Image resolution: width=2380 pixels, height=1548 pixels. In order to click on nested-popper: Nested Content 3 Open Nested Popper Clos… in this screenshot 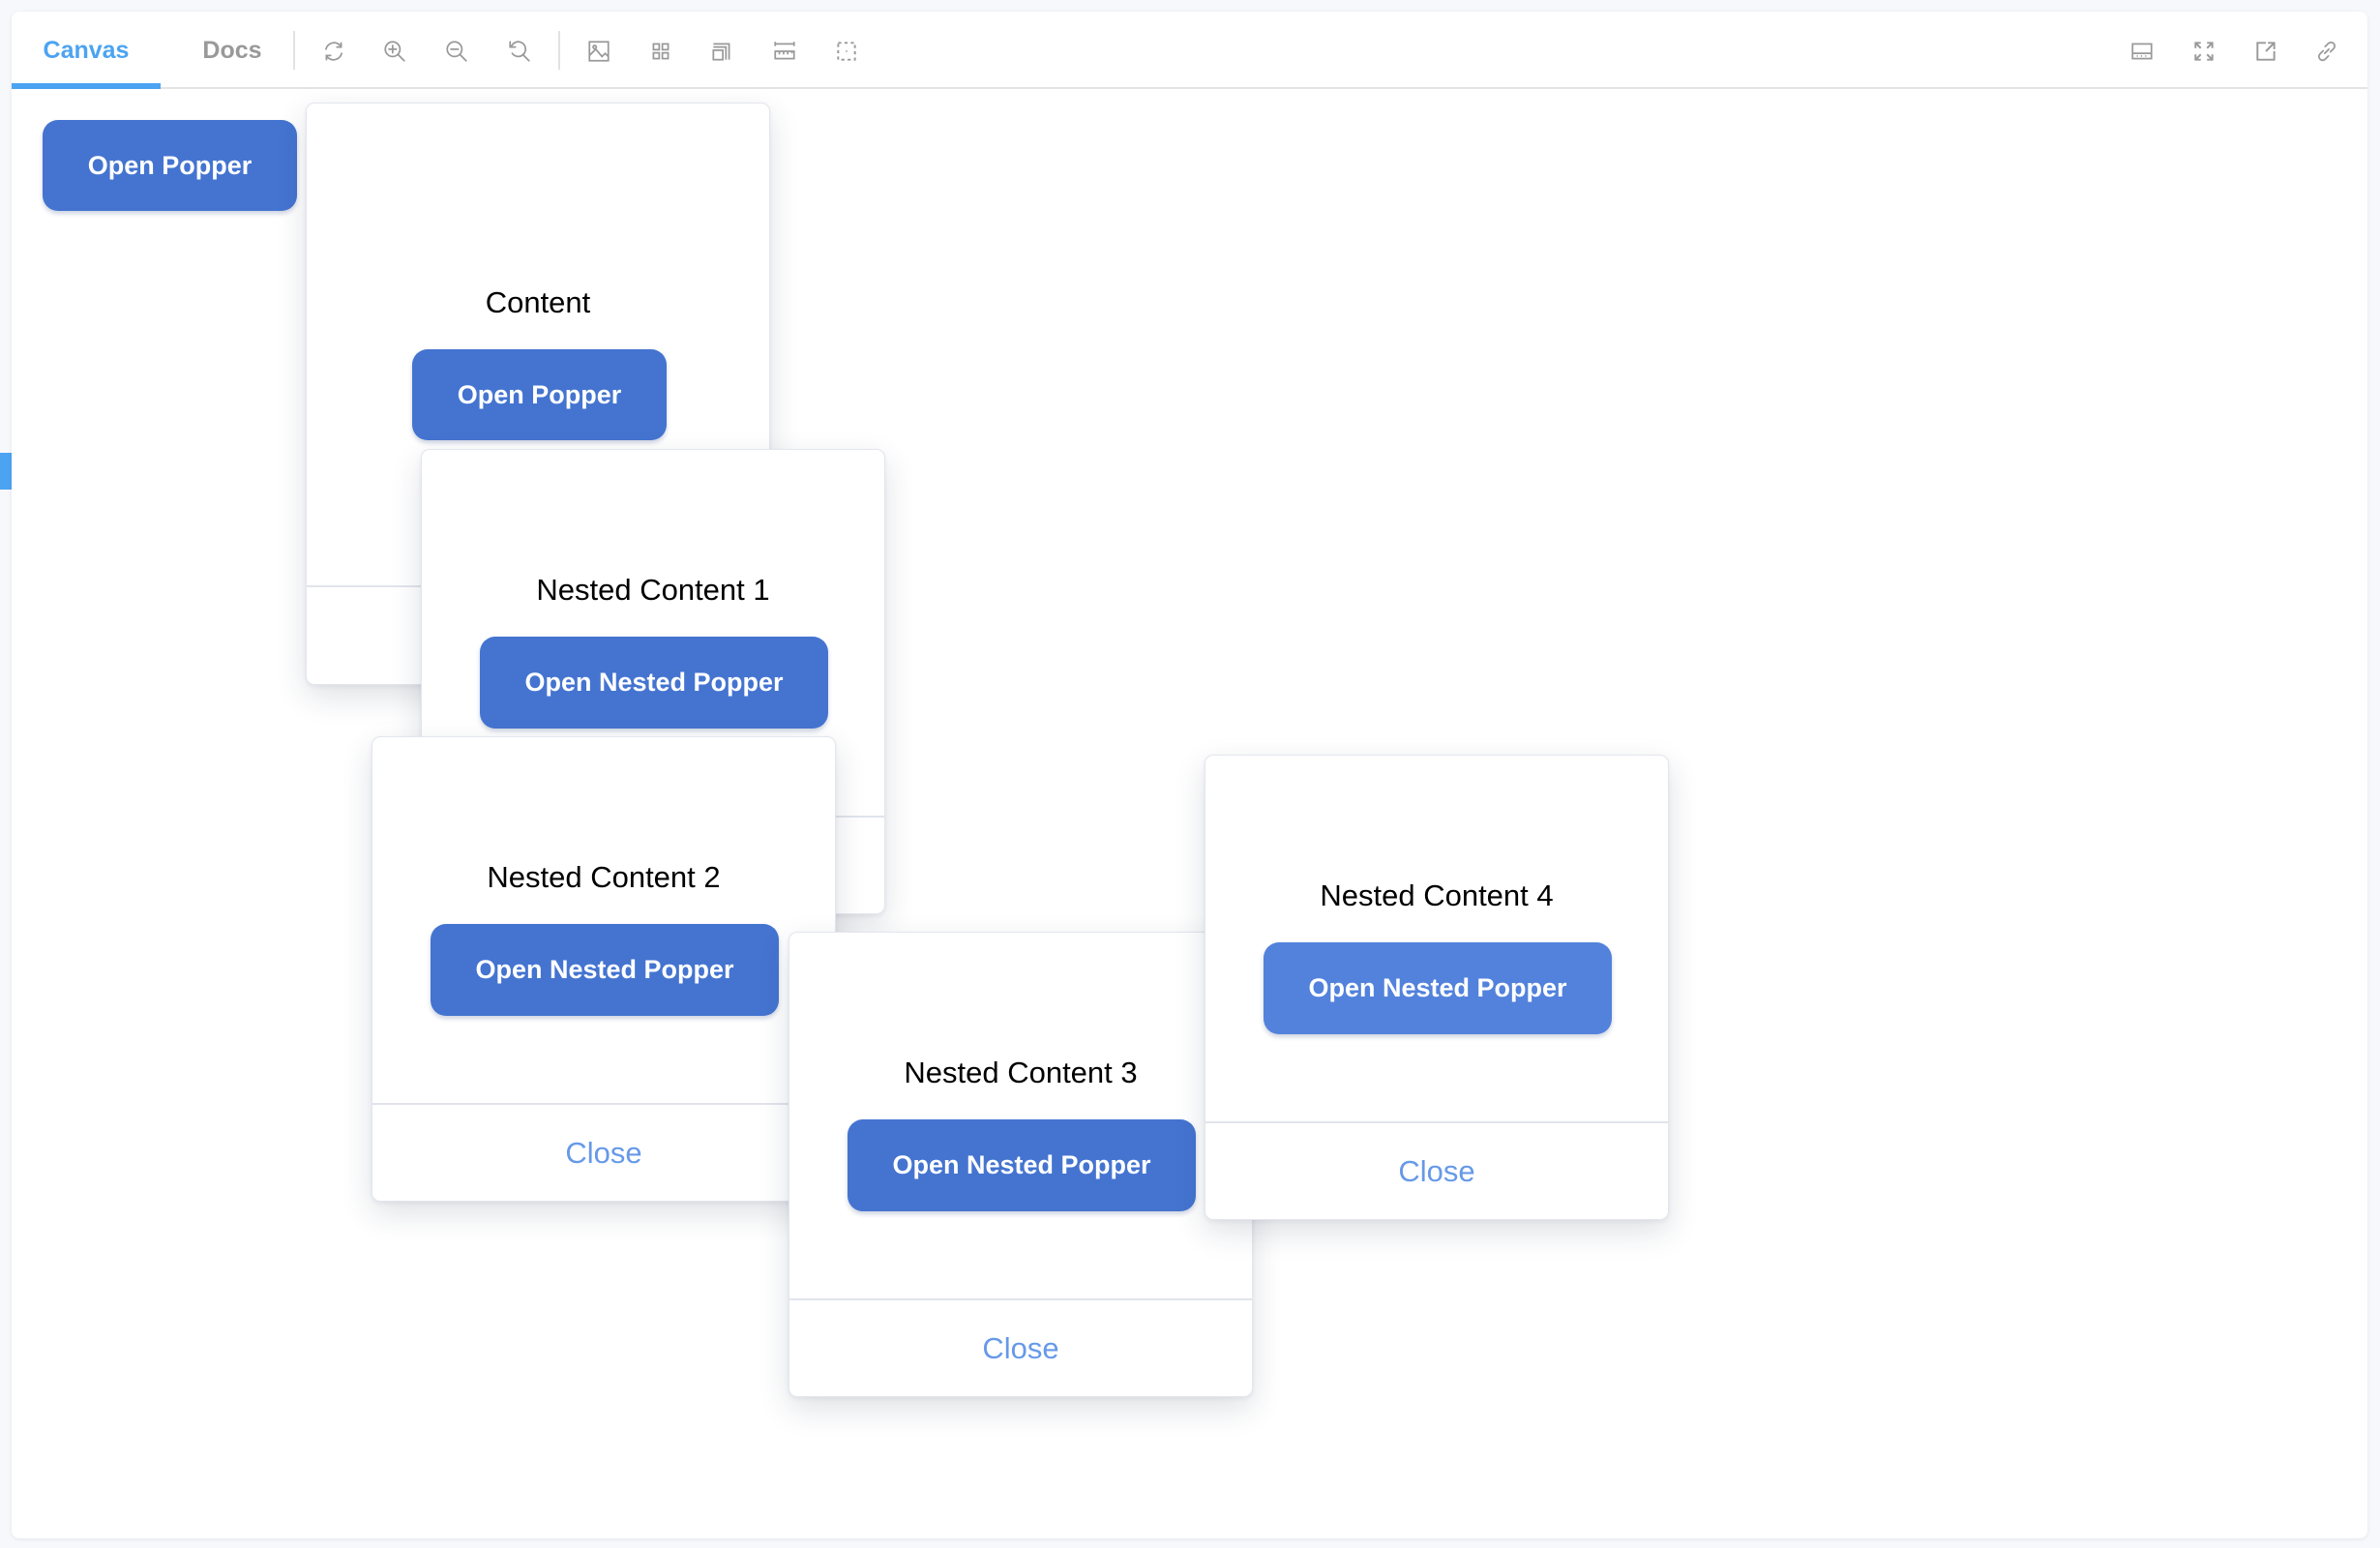, I will do `click(1021, 1164)`.